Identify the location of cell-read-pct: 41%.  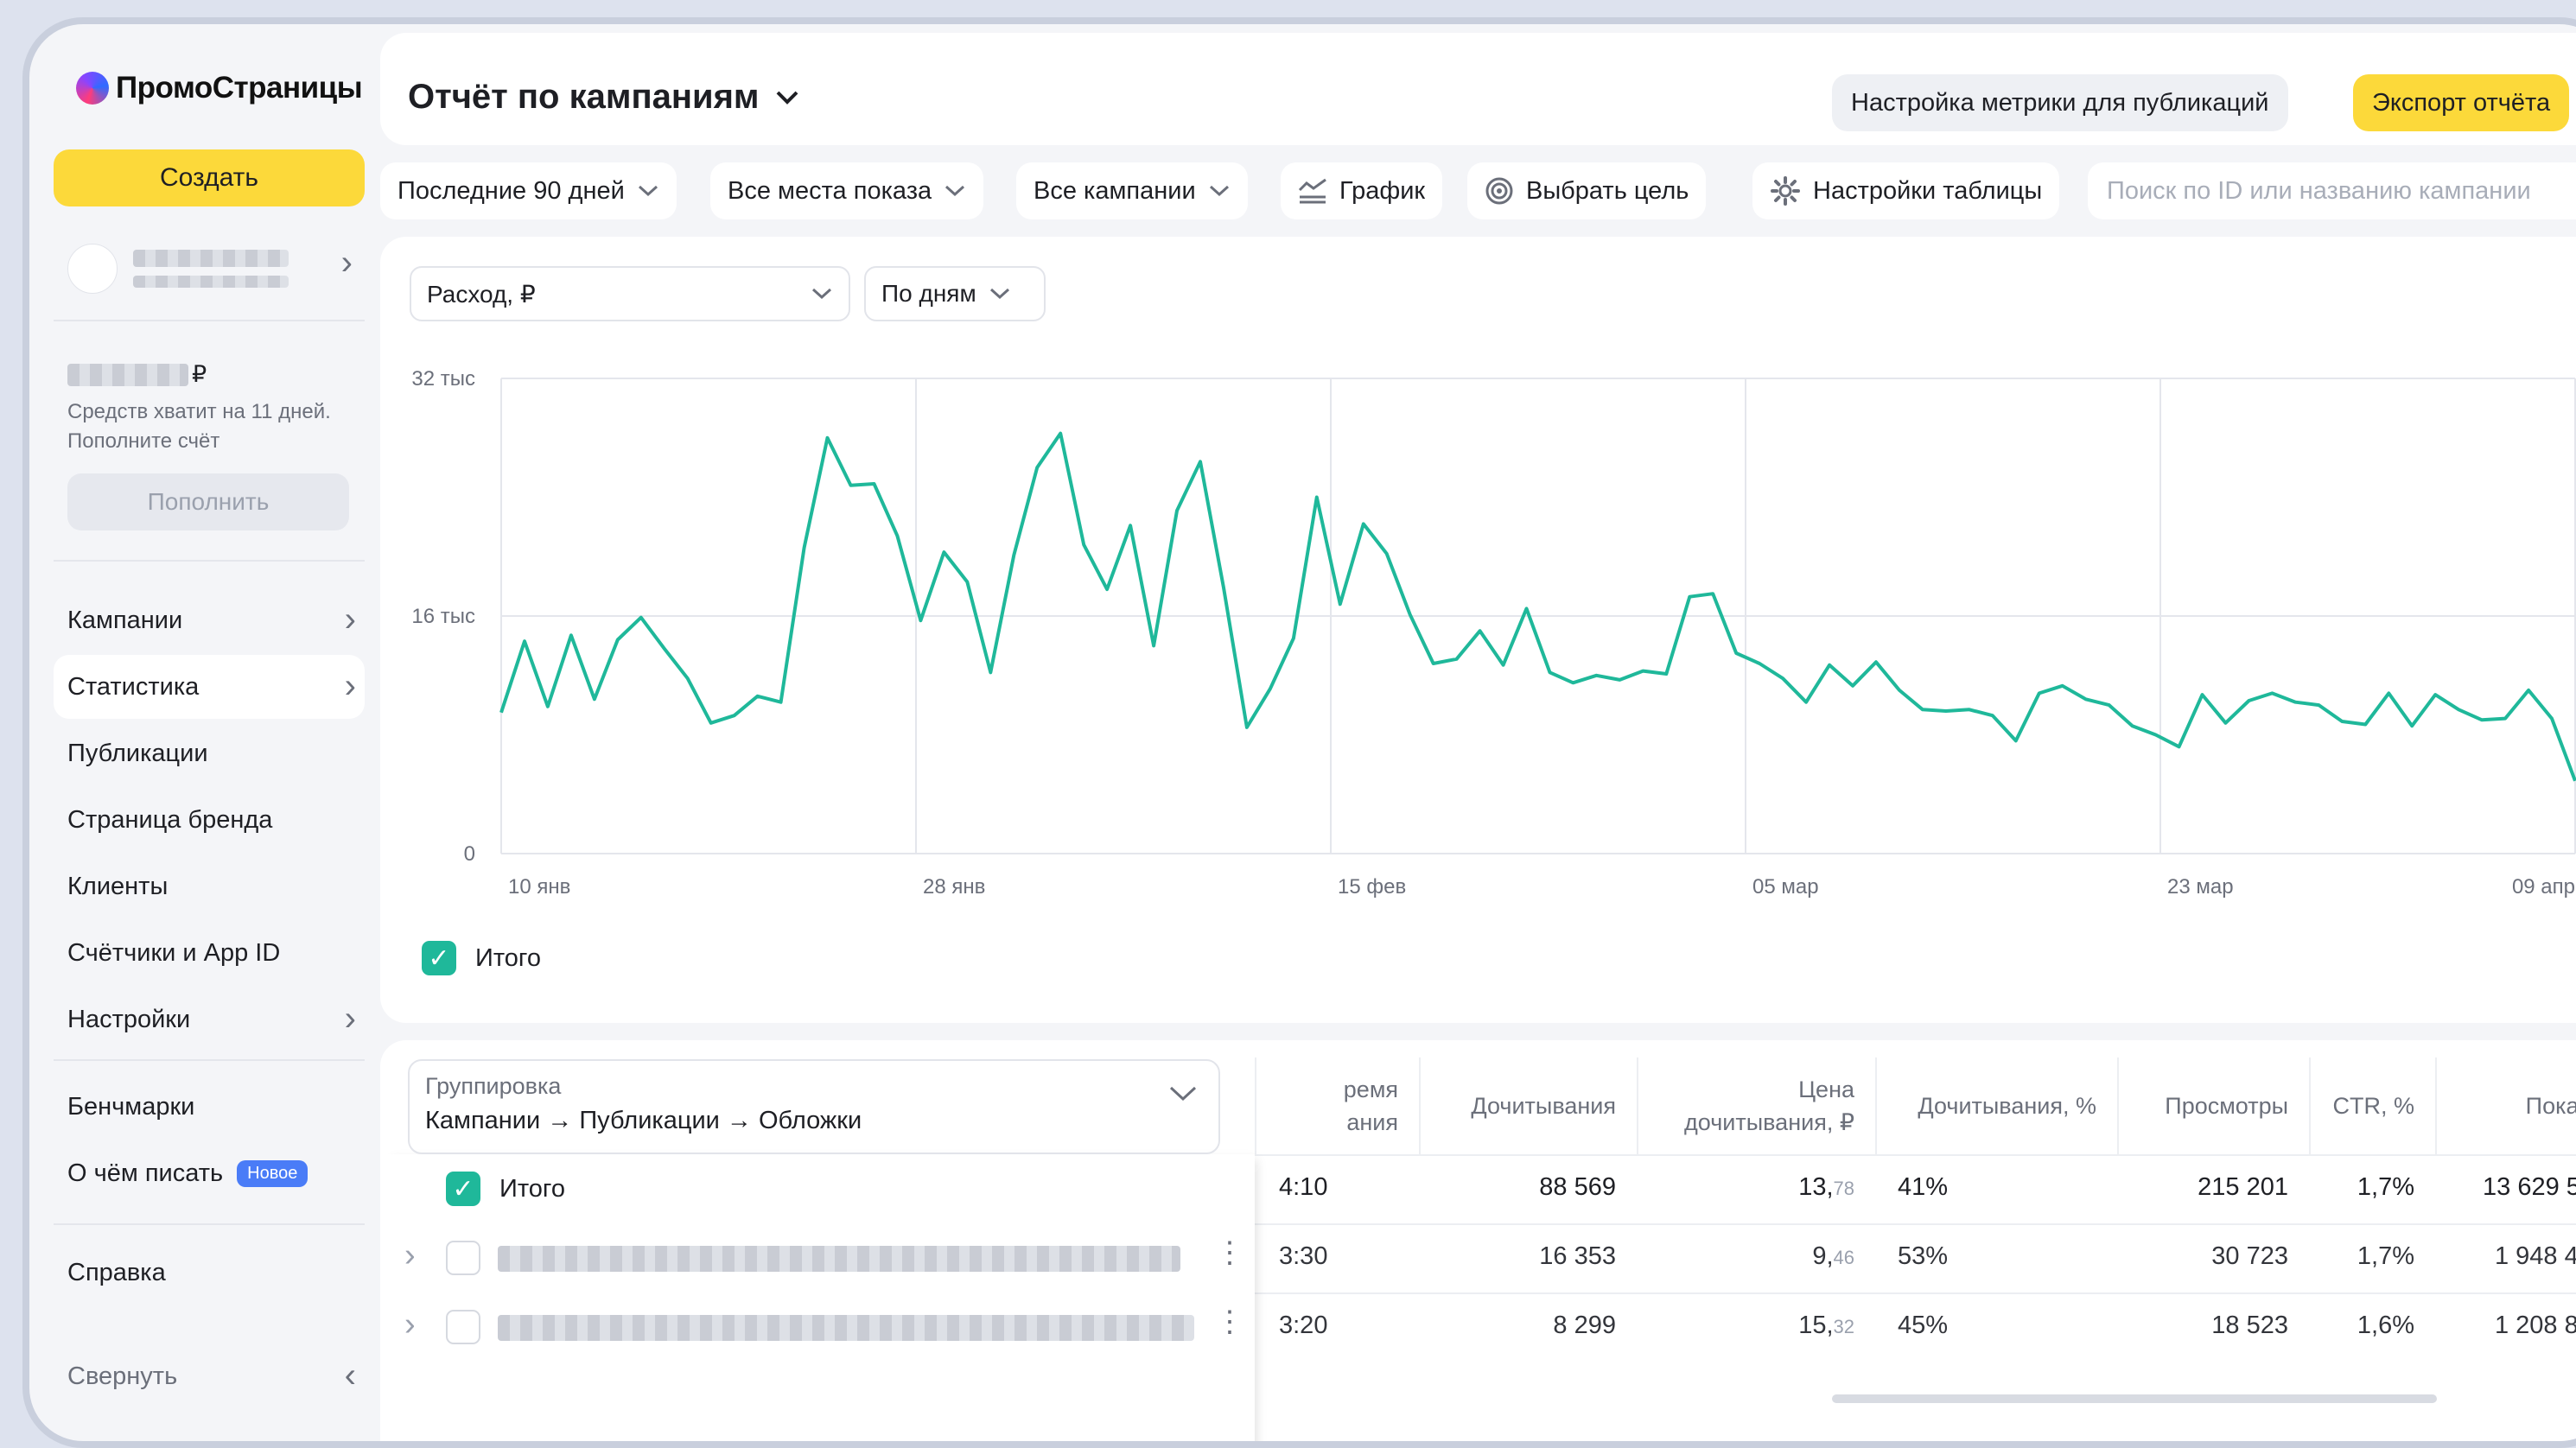
(1924, 1187).